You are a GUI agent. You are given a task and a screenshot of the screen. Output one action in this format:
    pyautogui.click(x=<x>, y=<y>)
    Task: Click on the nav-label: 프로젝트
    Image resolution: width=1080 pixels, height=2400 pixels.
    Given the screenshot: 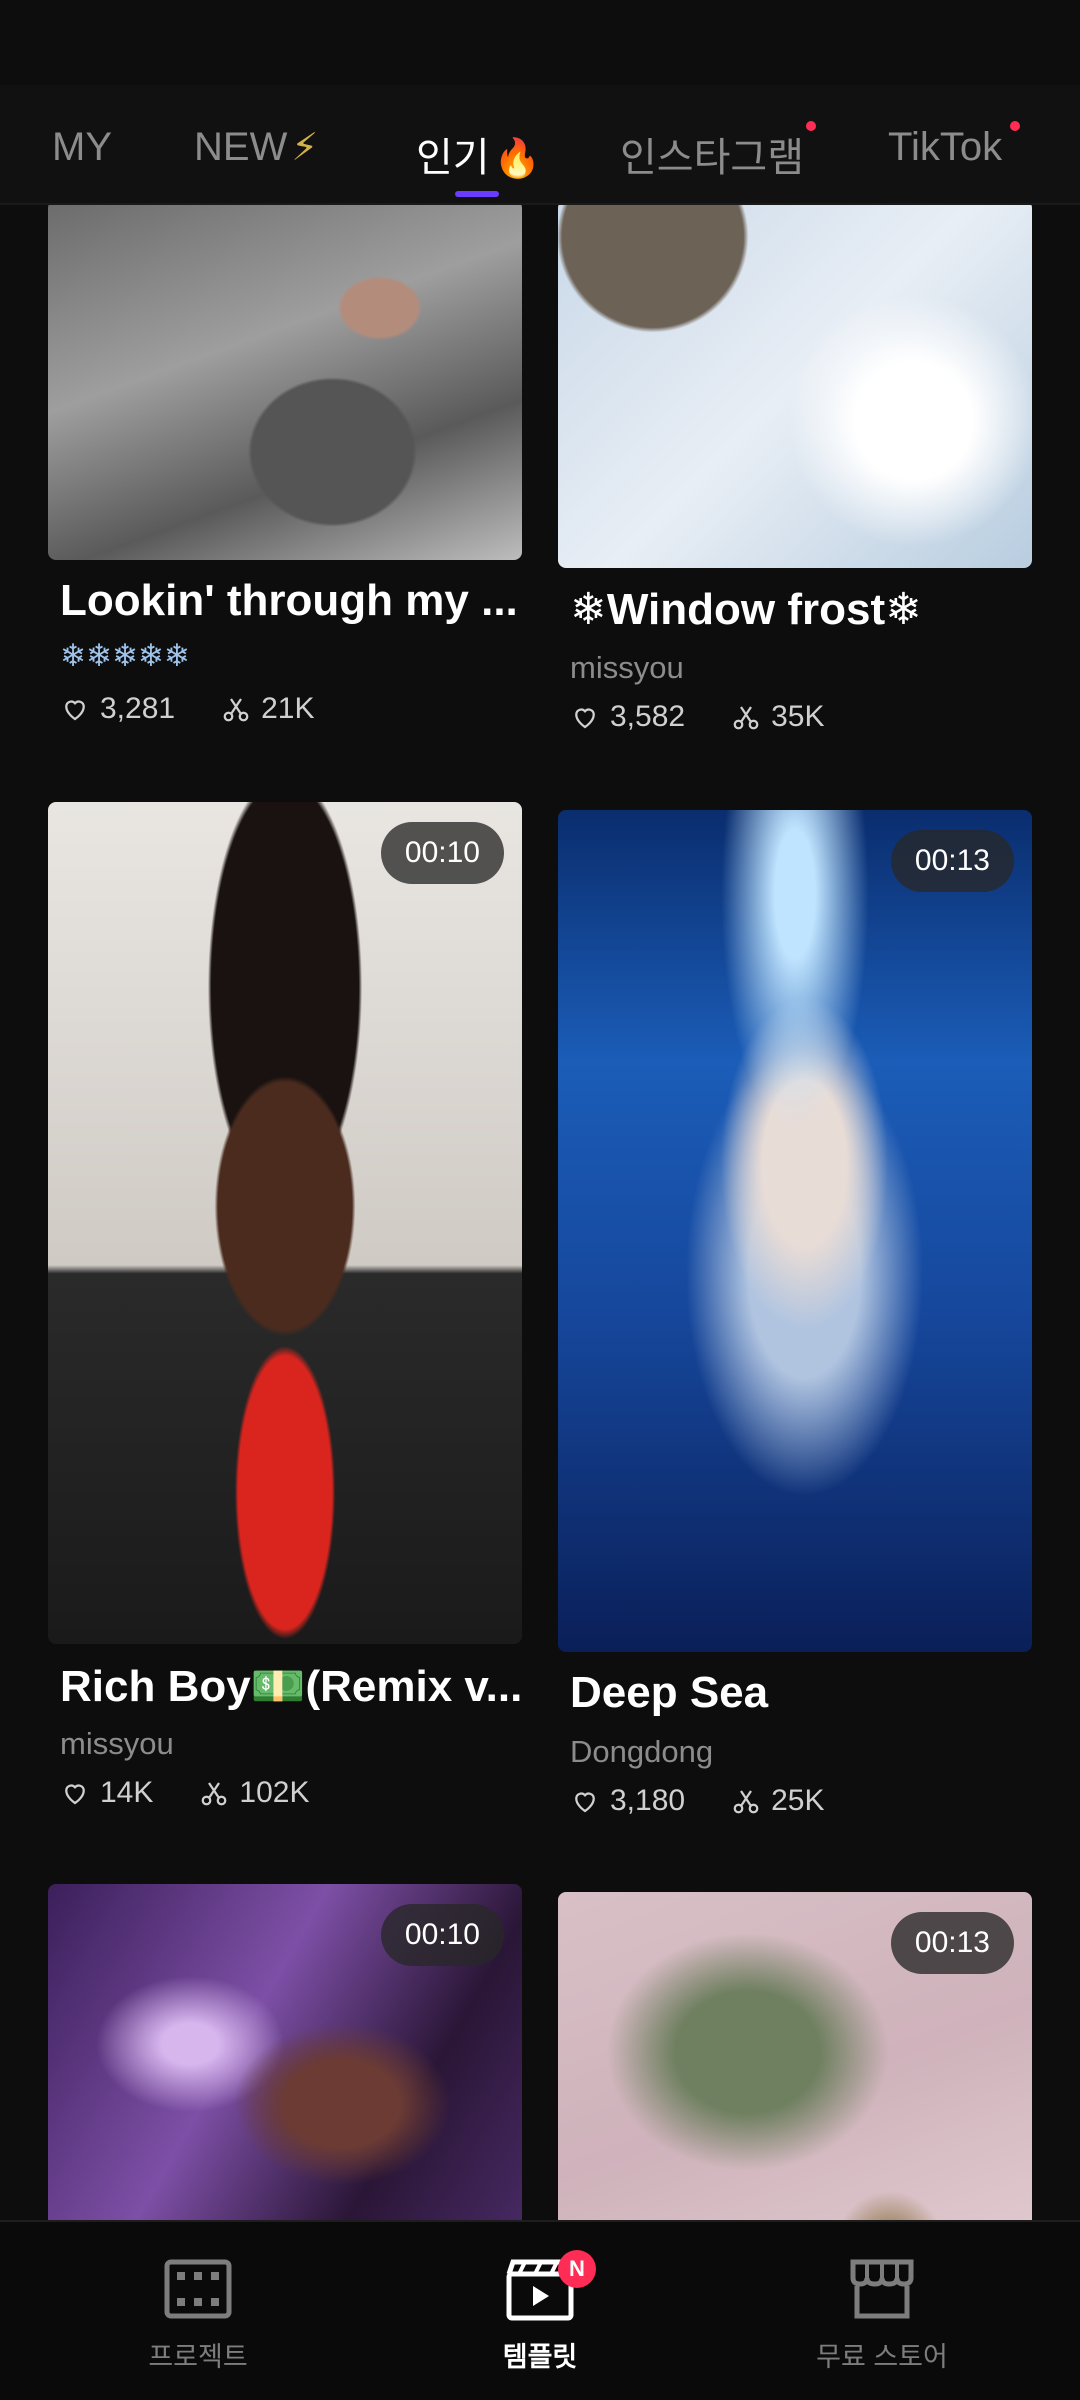 What is the action you would take?
    pyautogui.click(x=198, y=2357)
    